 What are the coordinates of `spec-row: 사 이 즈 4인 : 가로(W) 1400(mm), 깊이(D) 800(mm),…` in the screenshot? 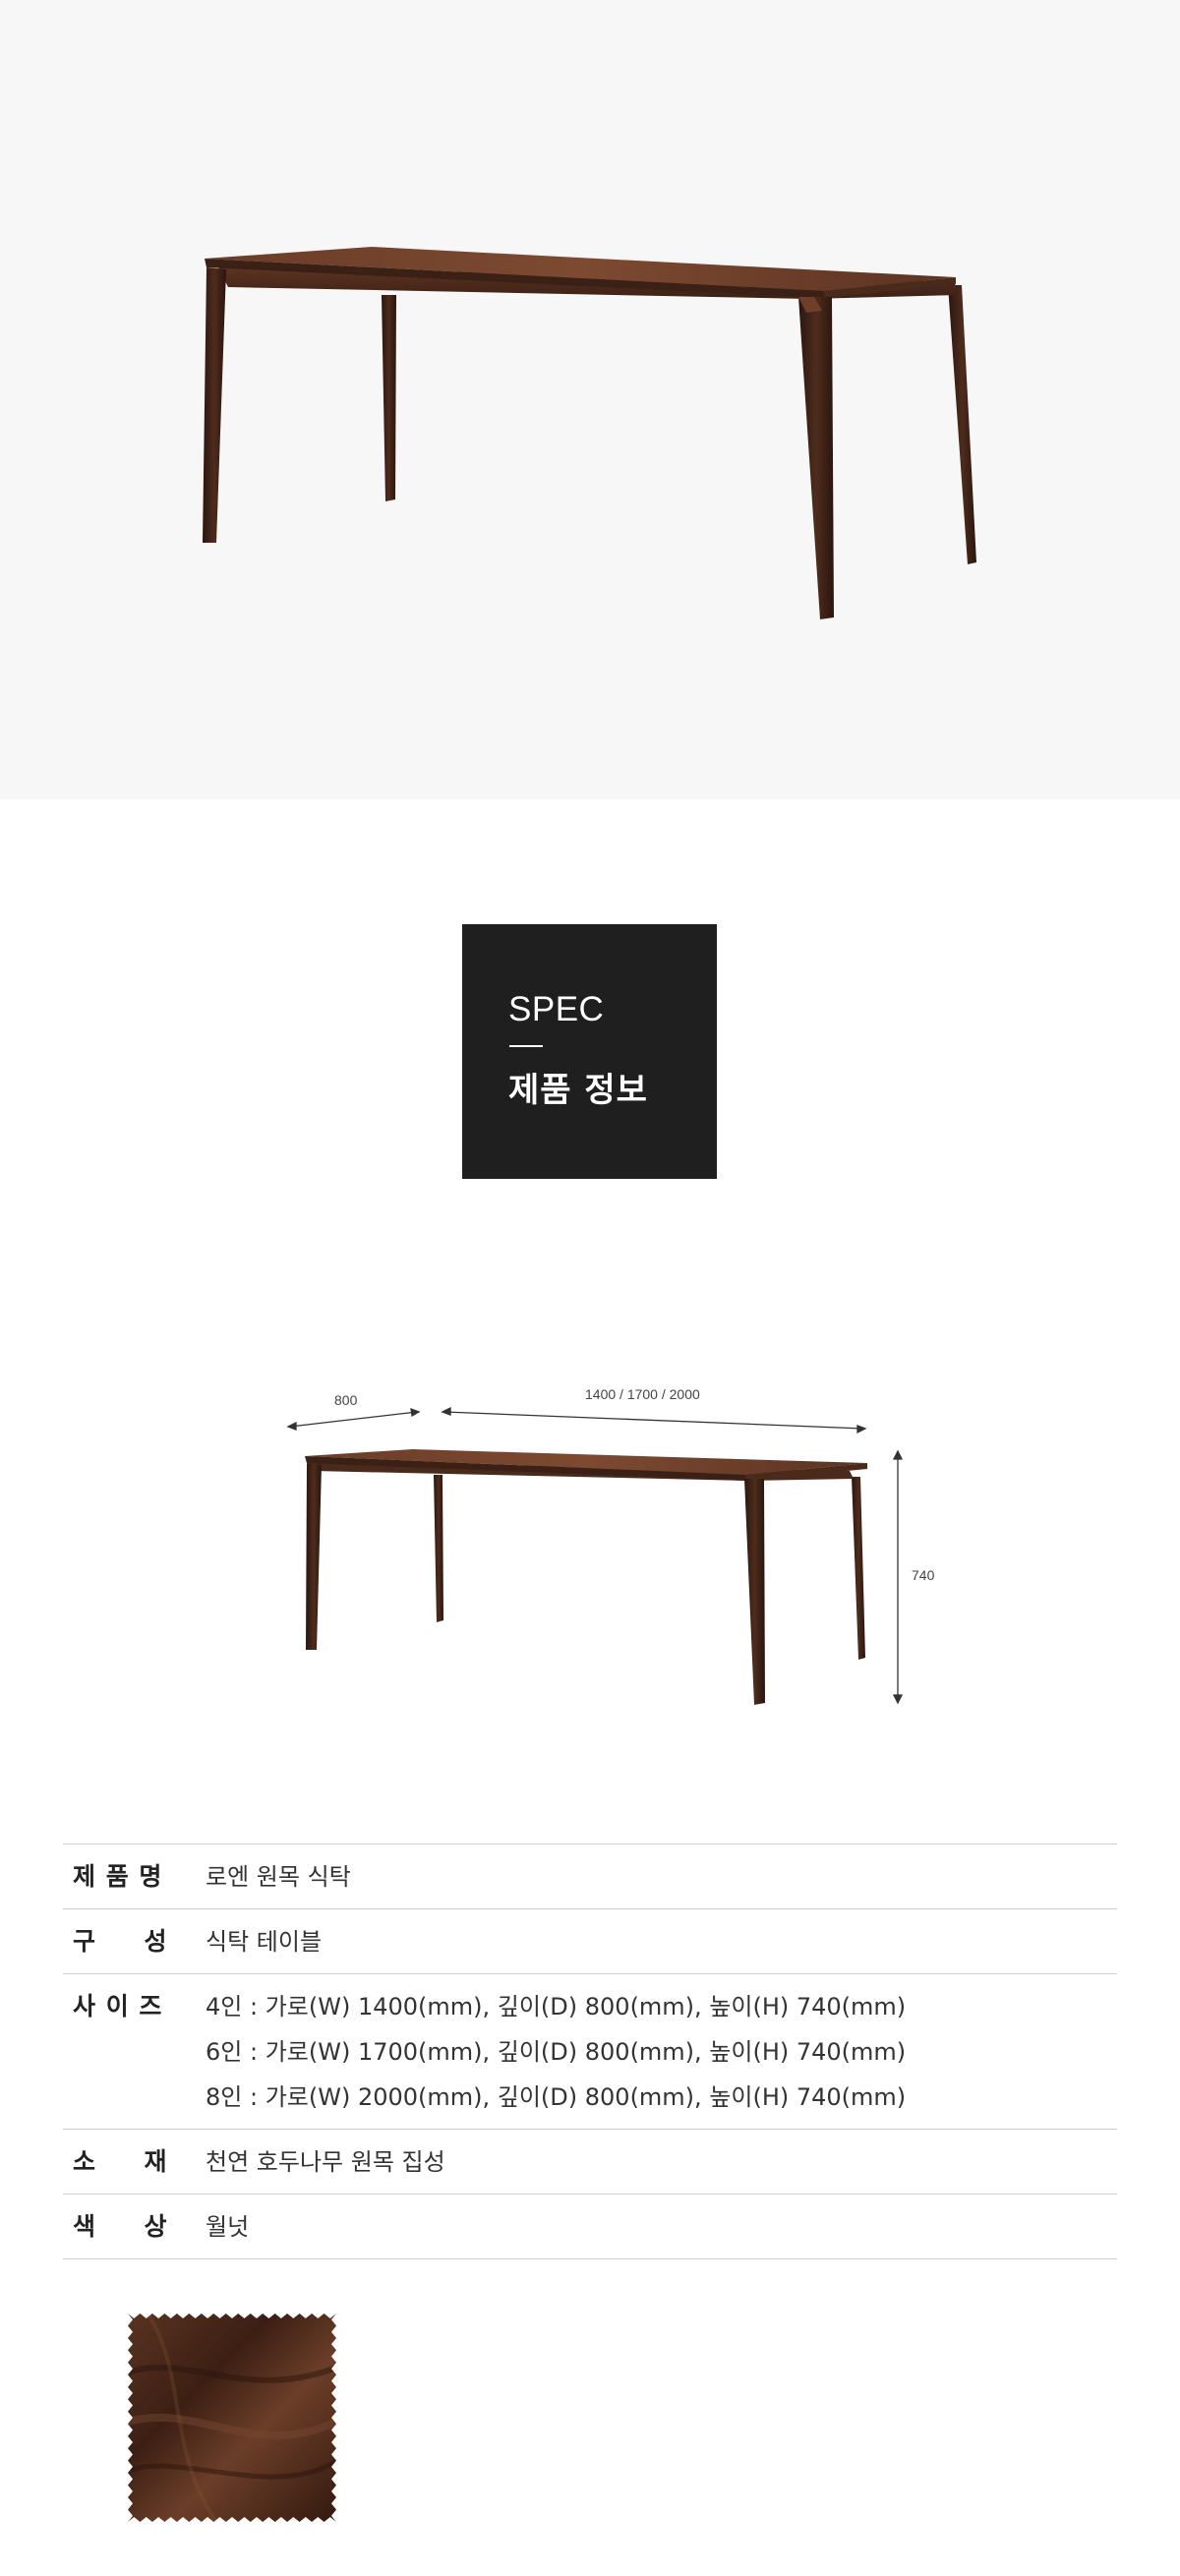 It's located at (590, 2052).